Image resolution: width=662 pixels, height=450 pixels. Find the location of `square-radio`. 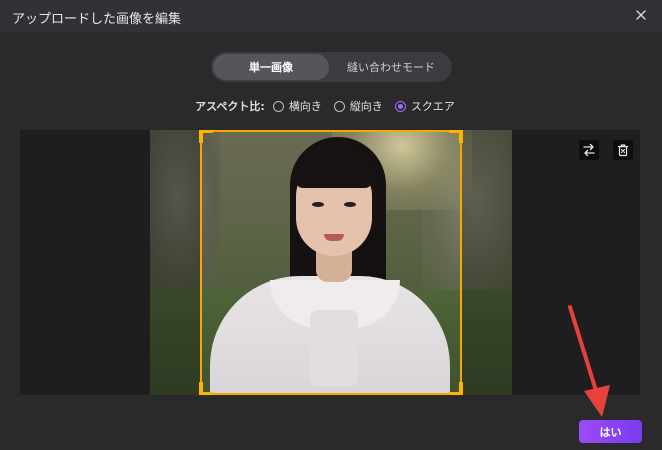

square-radio is located at coordinates (400, 106).